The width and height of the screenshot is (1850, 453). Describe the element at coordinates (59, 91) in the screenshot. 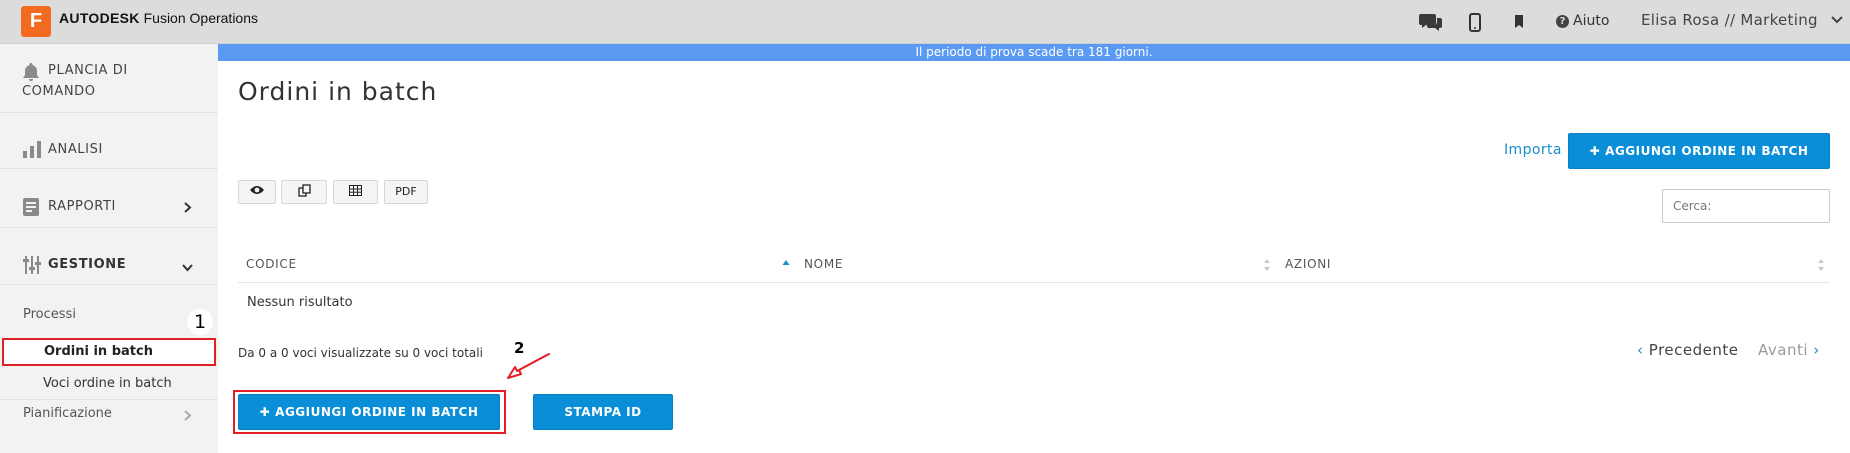

I see `sidebar-item-dashboard-label-2: COMANDO` at that location.